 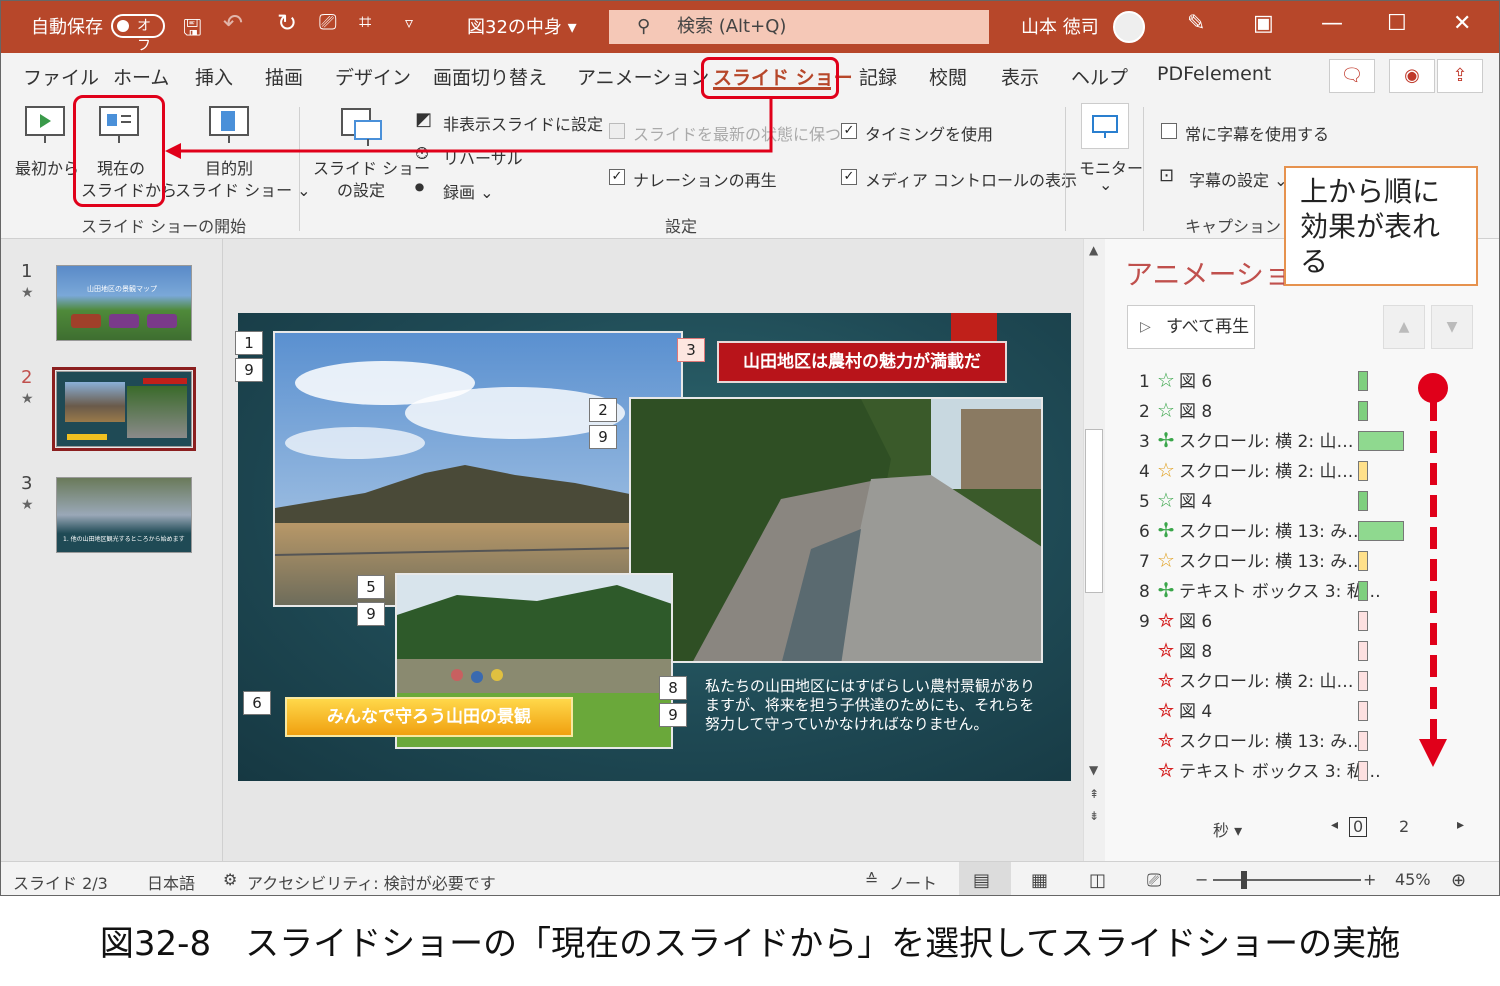 I want to click on subtitle-settings-label: 字幕の設定 ⌄, so click(x=1238, y=179).